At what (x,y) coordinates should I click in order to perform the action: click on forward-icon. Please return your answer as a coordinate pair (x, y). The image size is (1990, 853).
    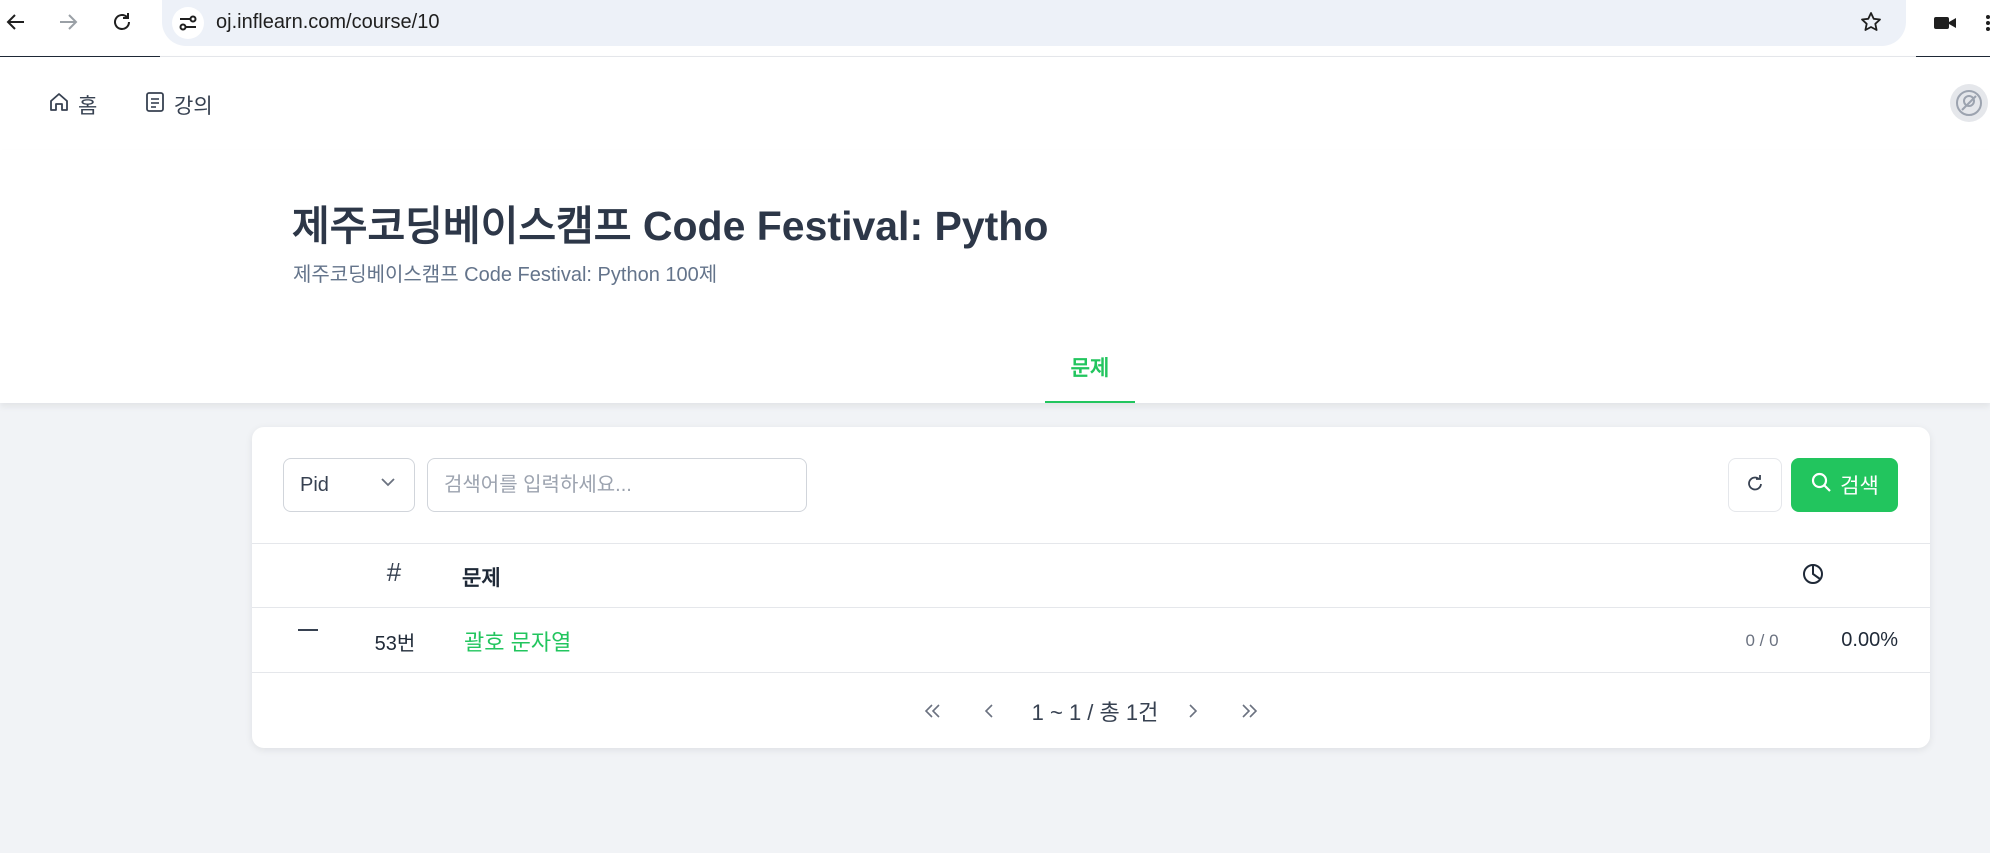
    Looking at the image, I should click on (68, 22).